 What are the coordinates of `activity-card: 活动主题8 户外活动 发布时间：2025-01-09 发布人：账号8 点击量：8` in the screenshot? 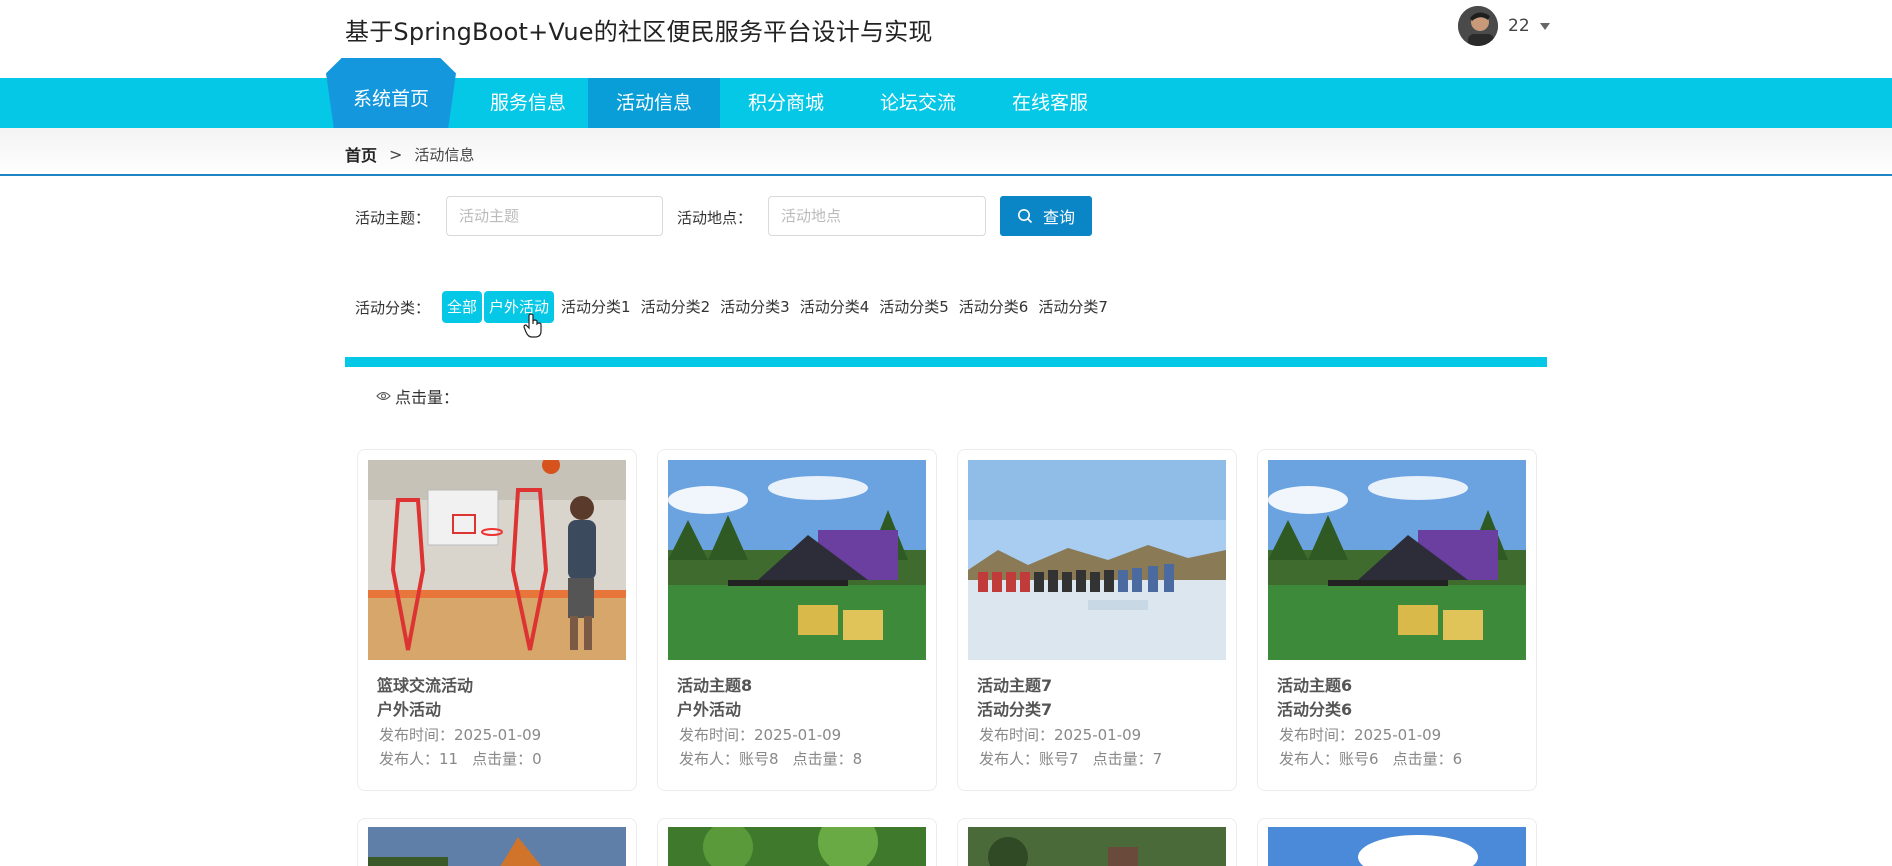 It's located at (797, 620).